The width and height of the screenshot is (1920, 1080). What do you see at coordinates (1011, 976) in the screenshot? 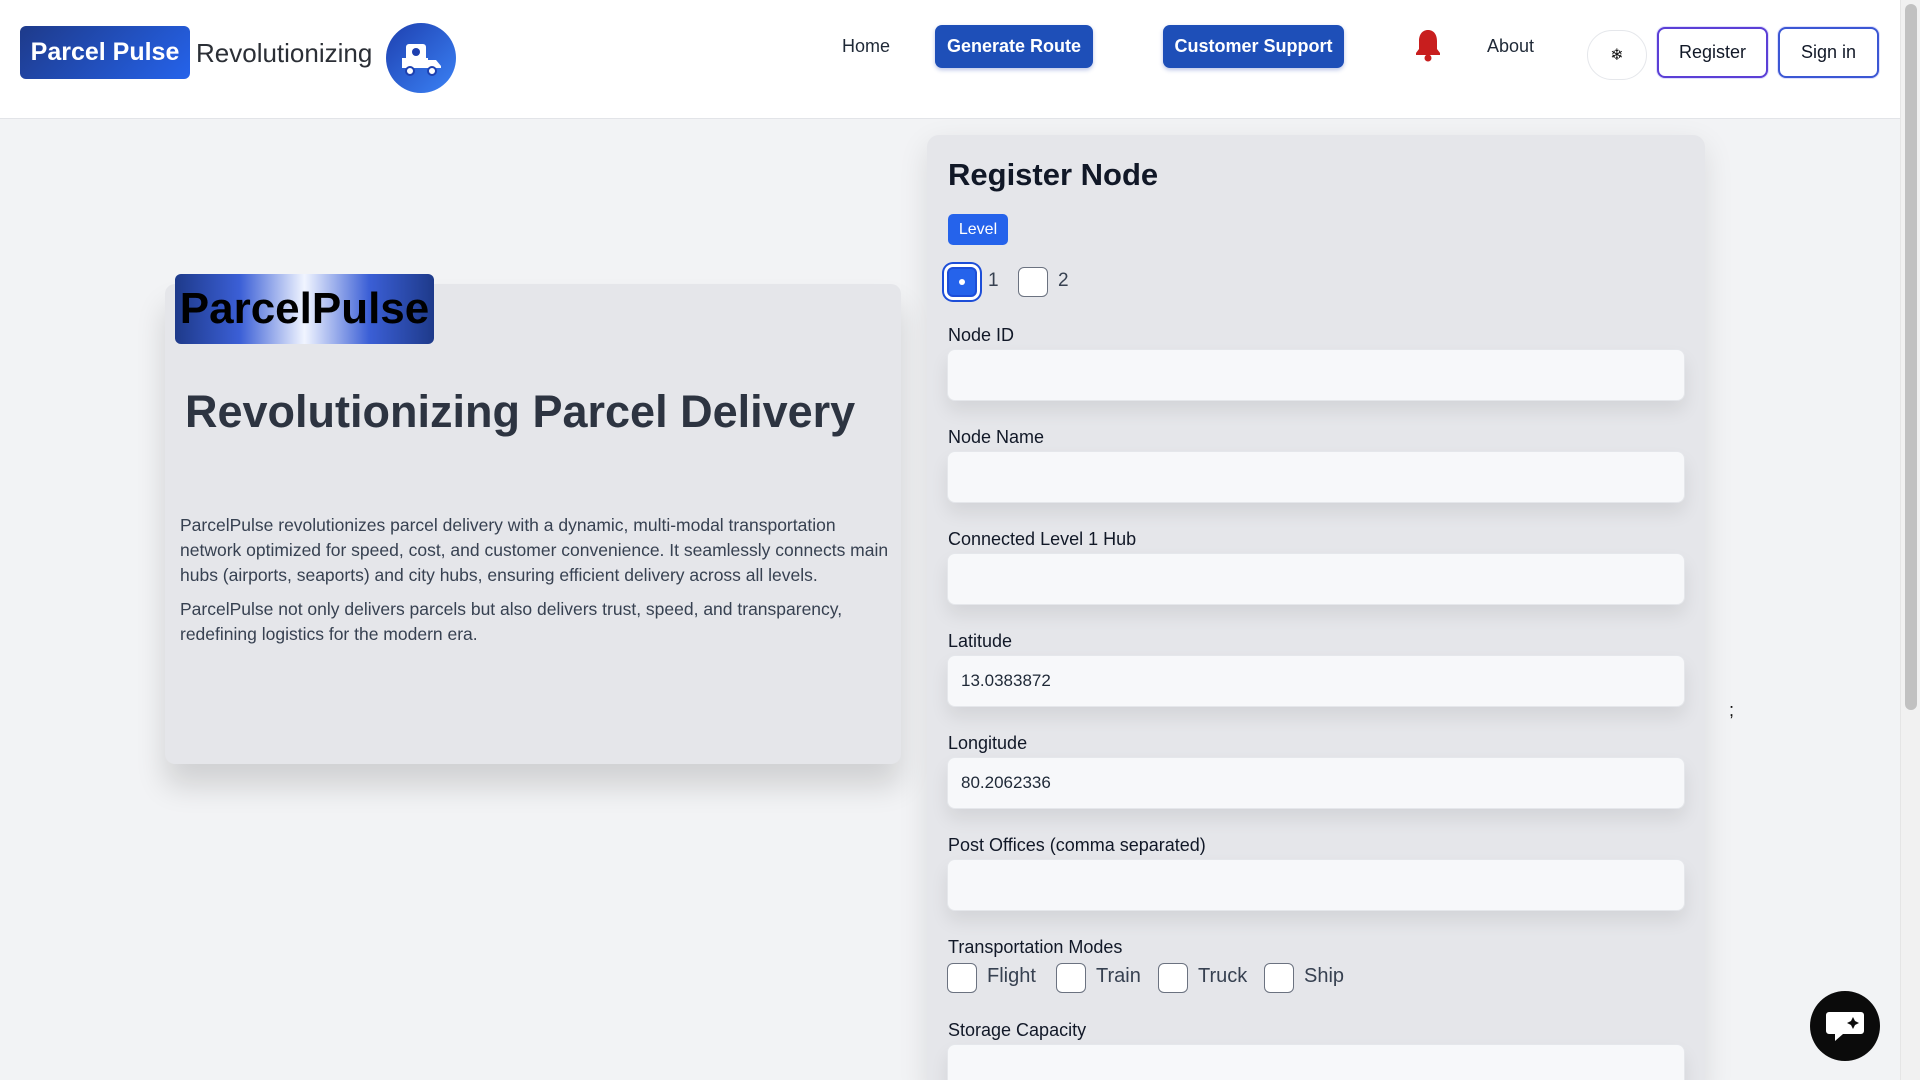
I see `flight-label: Flight` at bounding box center [1011, 976].